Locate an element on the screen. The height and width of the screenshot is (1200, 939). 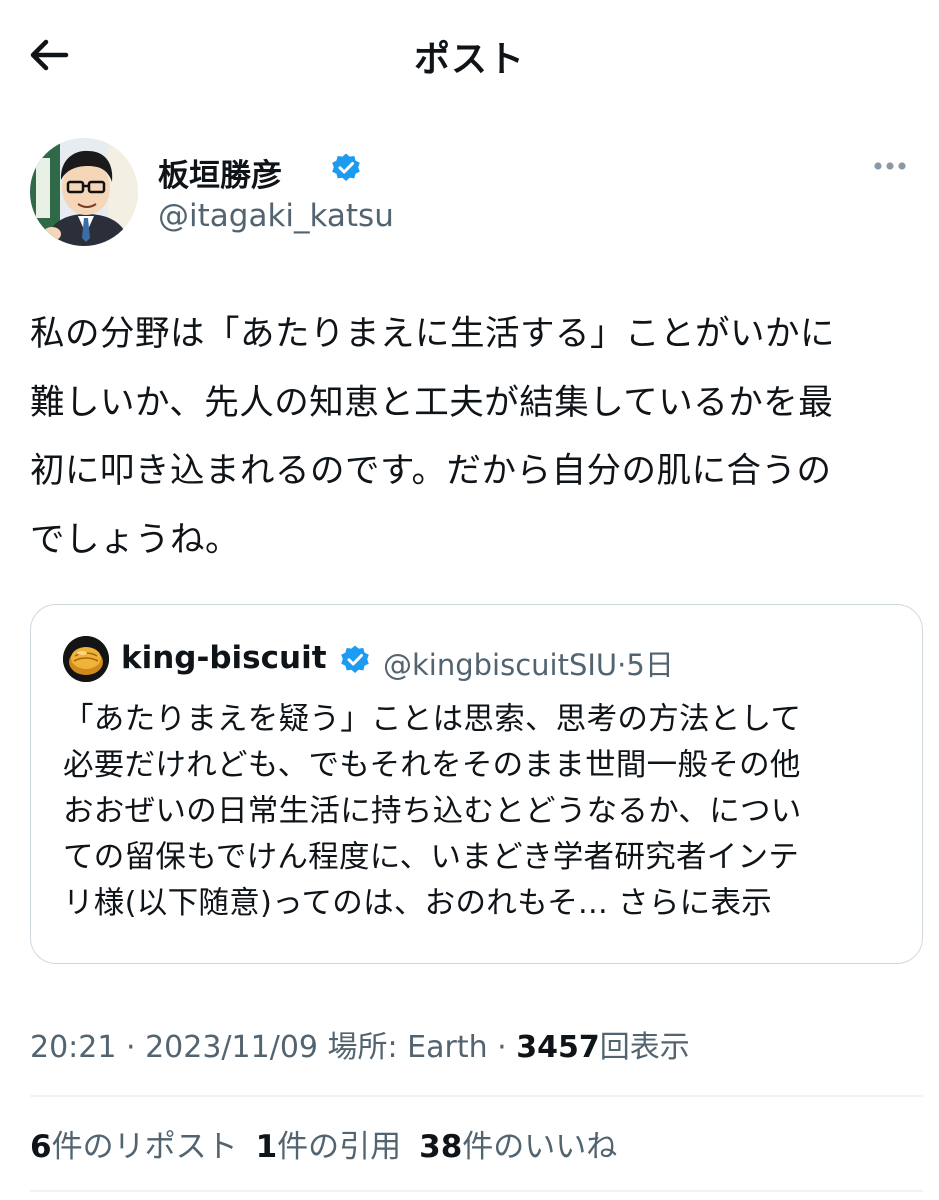
quoted-handle-text: @kingbiscuitSIU is located at coordinates (500, 665).